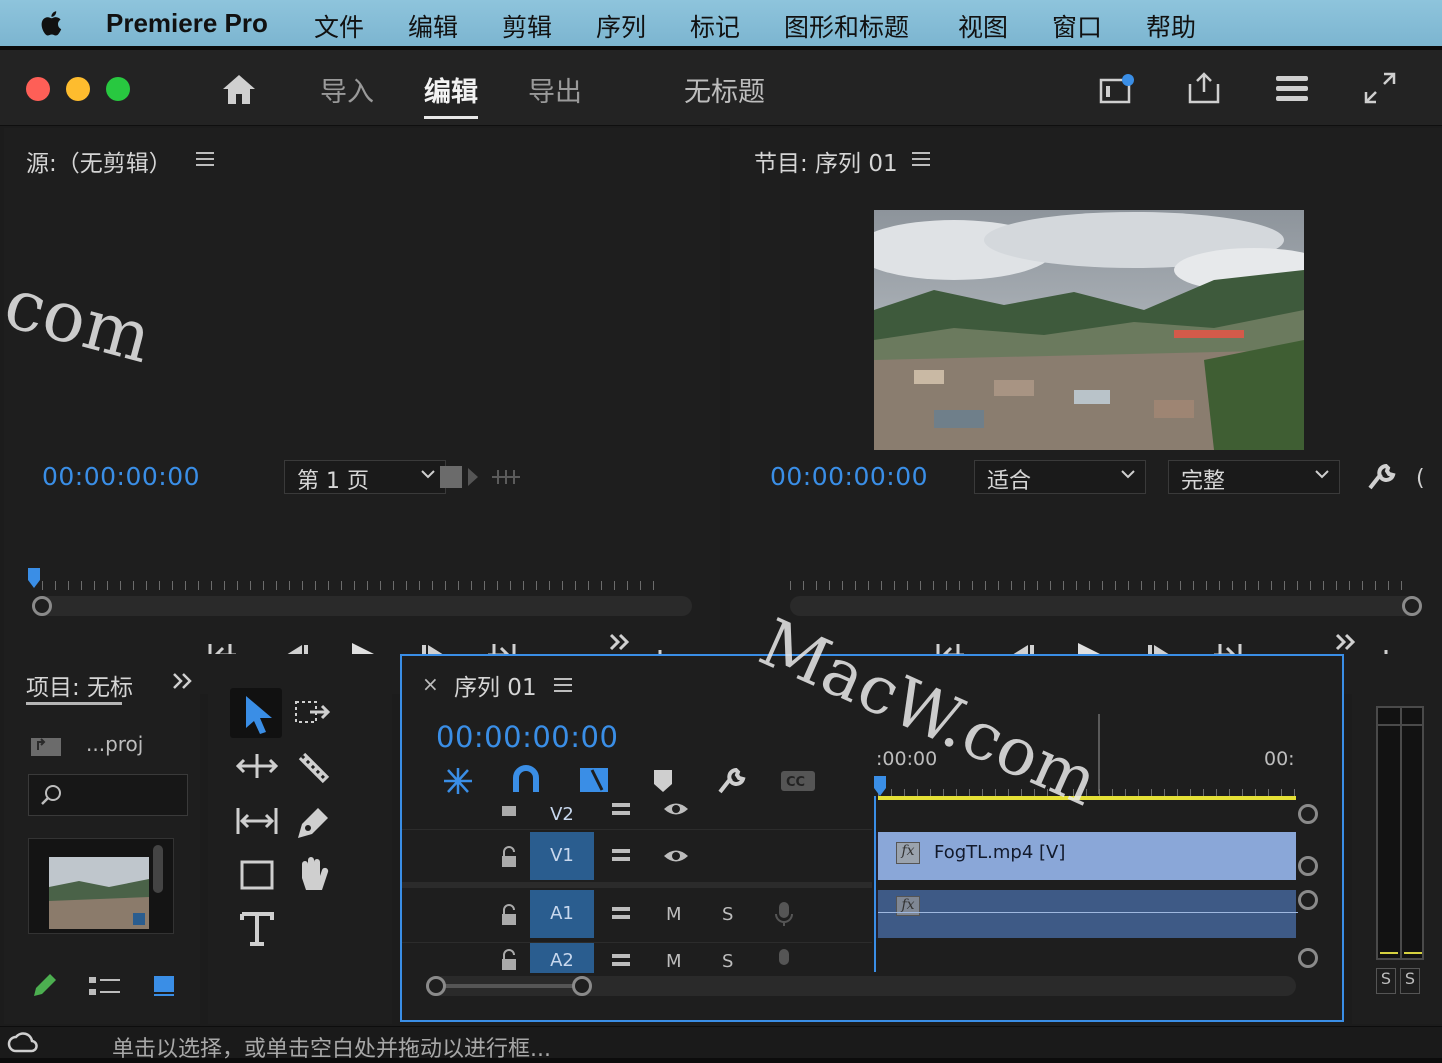 The image size is (1442, 1063). I want to click on captions-icon: CC, so click(798, 781).